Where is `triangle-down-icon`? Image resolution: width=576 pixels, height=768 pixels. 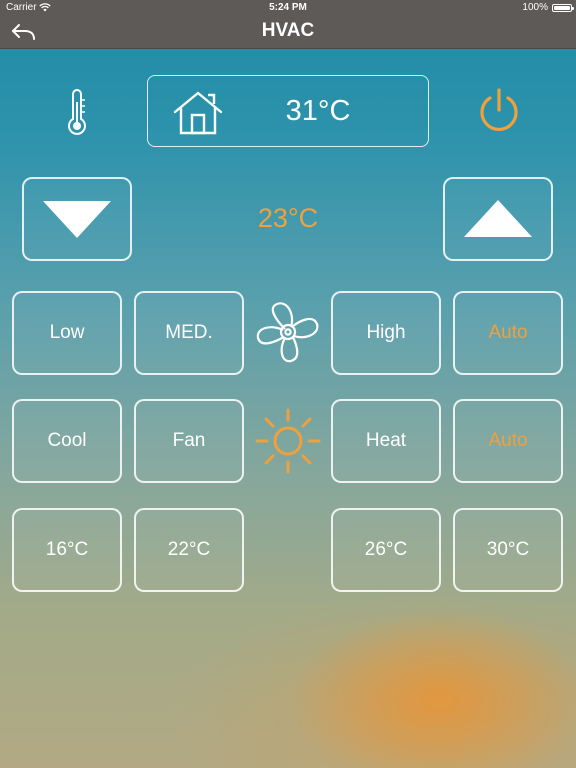
triangle-down-icon is located at coordinates (77, 219).